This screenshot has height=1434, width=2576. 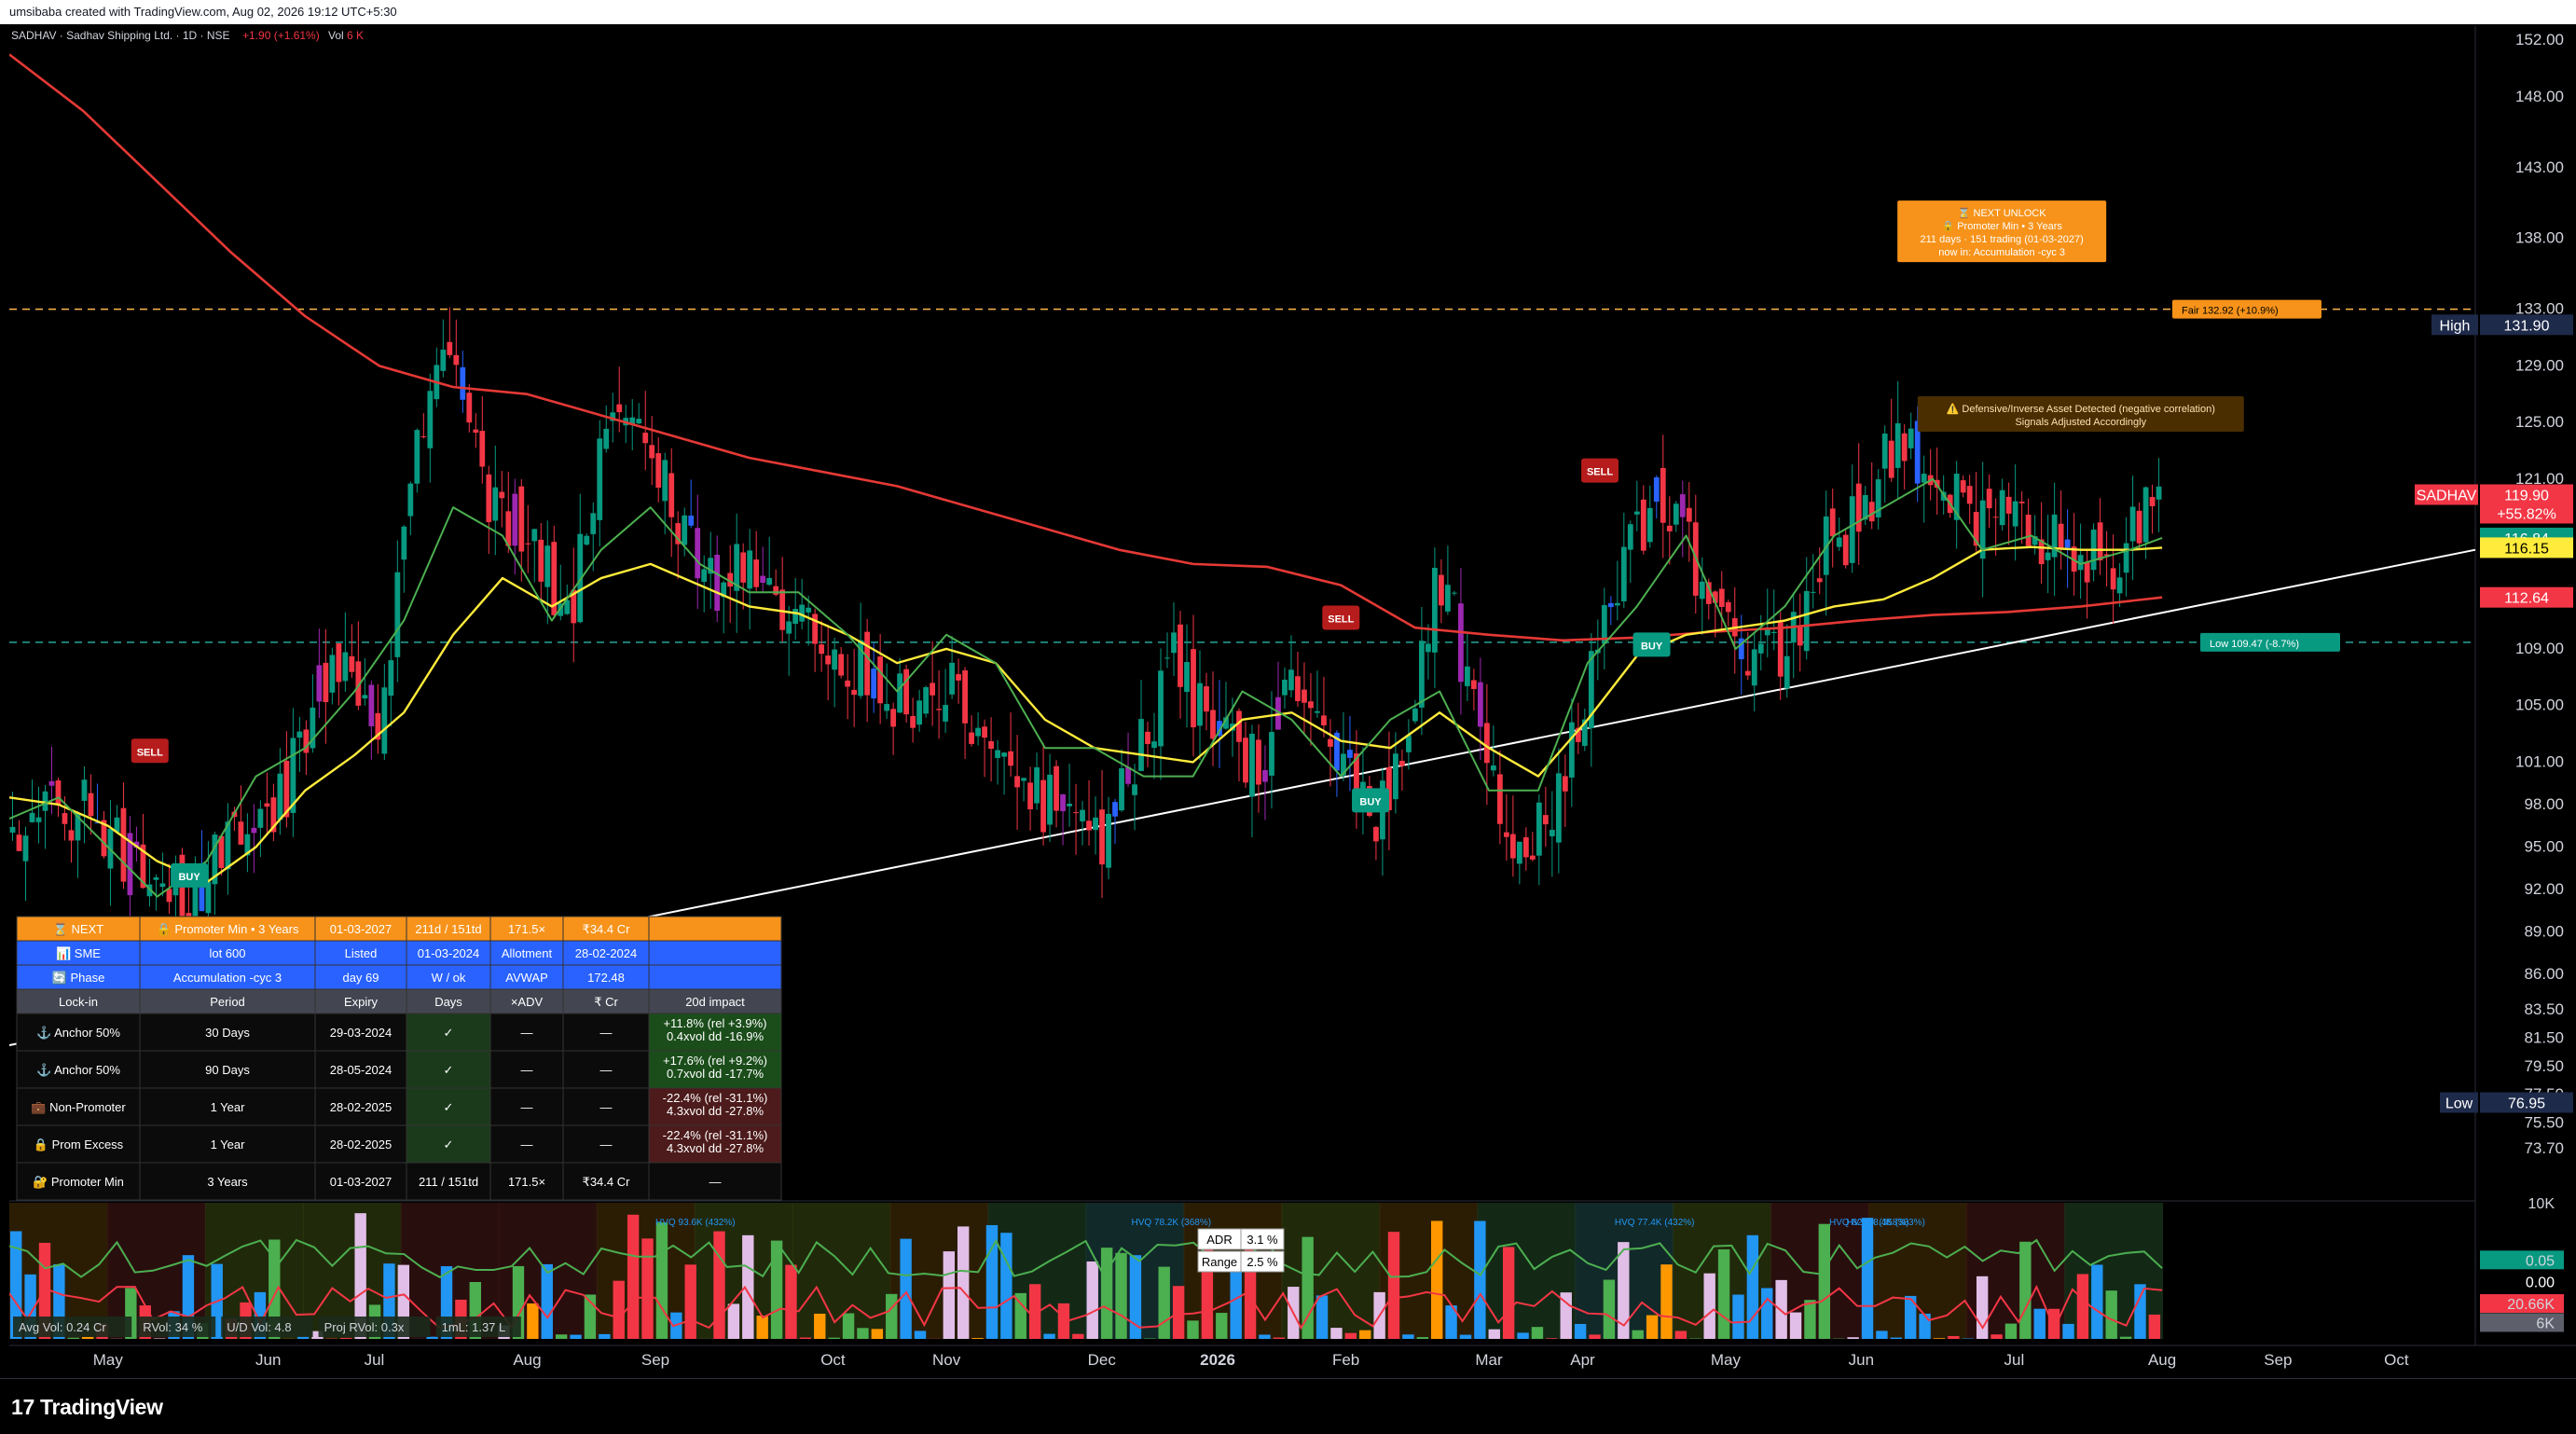 I want to click on price-tick: 143.00, so click(x=2539, y=167).